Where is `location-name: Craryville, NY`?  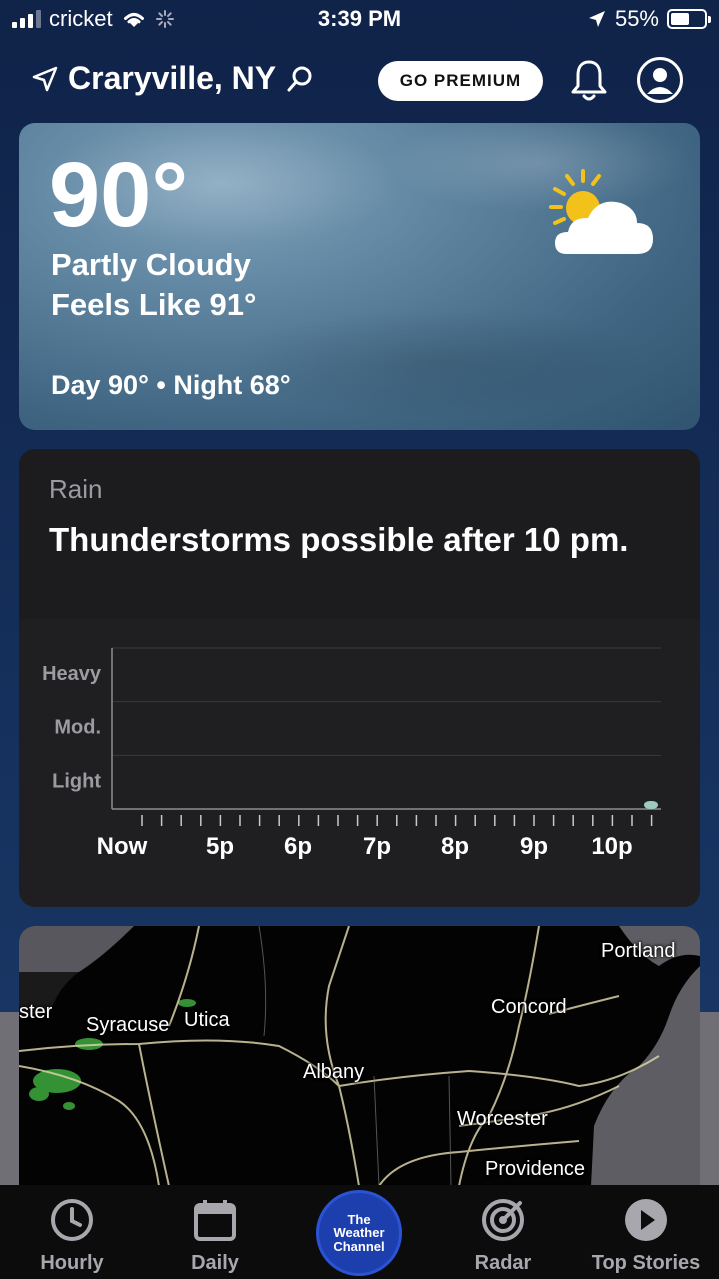
location-name: Craryville, NY is located at coordinates (172, 78).